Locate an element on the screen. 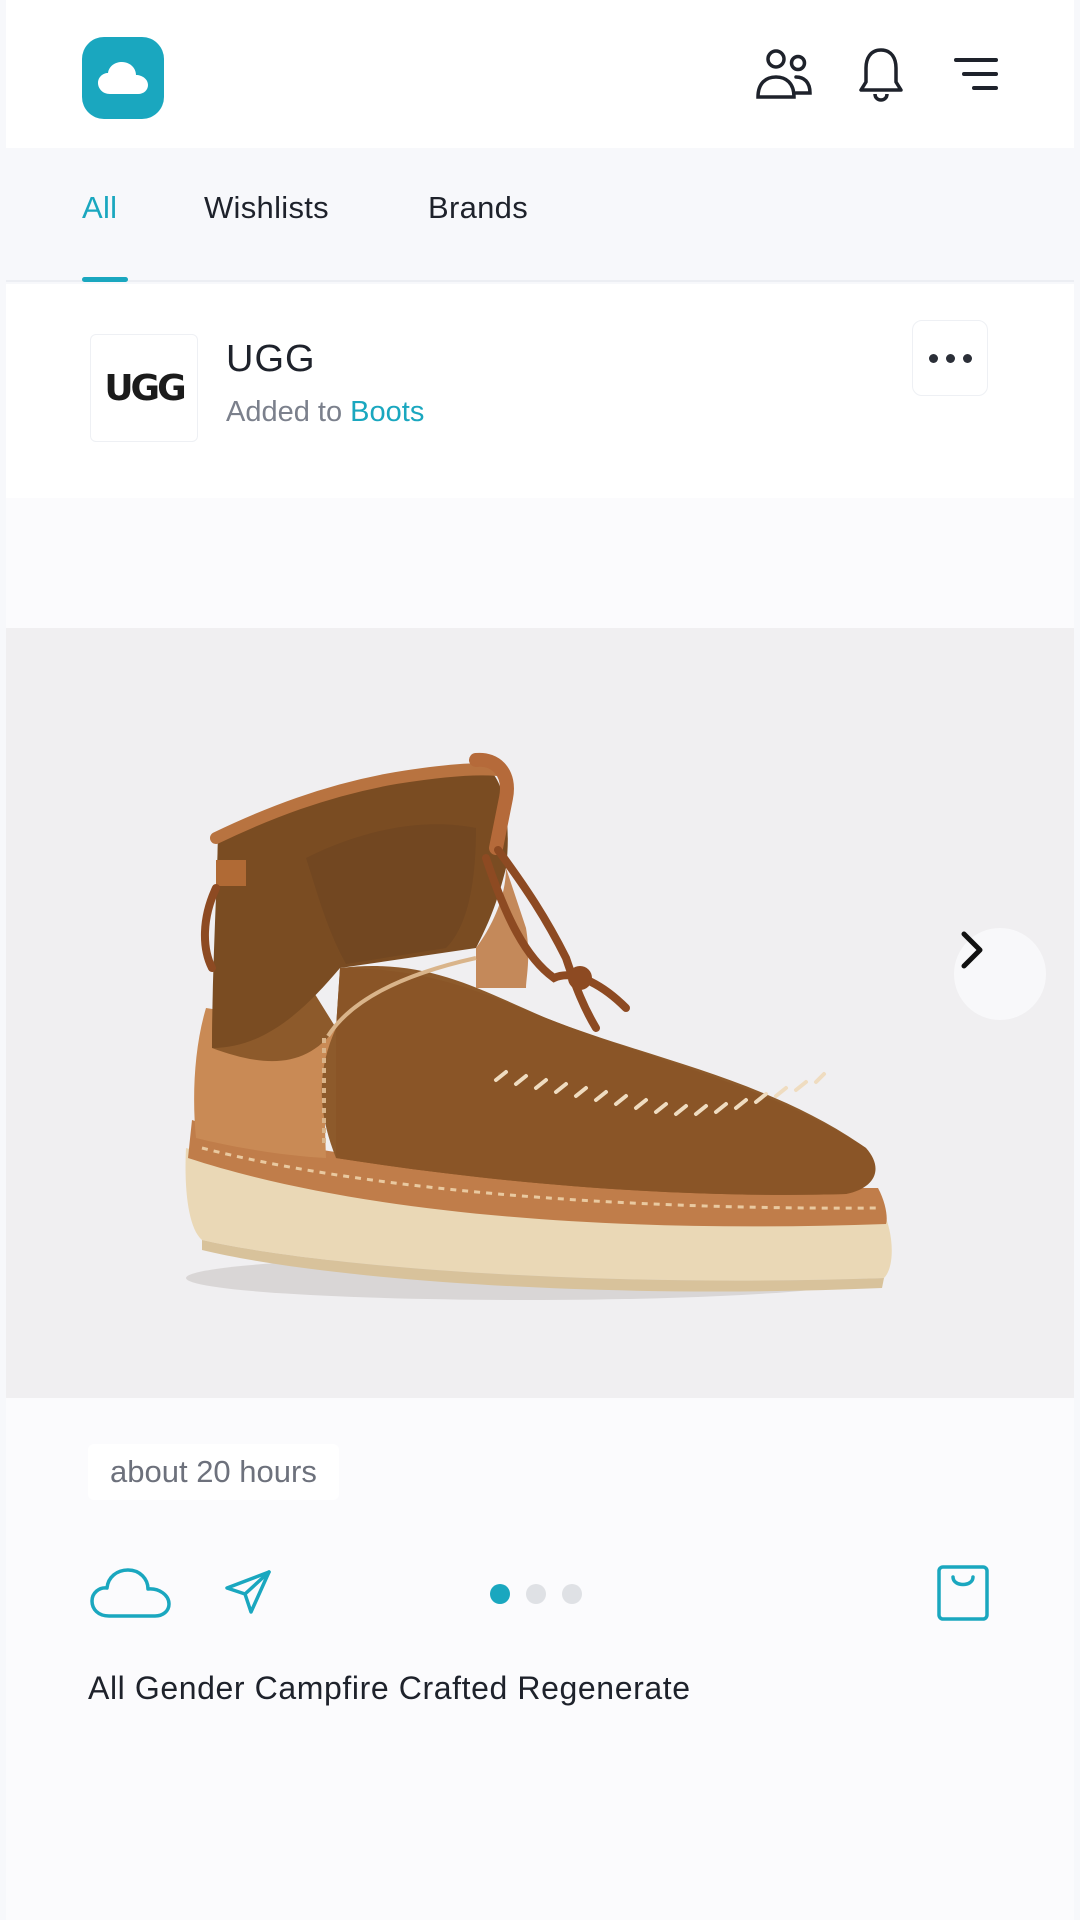 This screenshot has width=1080, height=1920. people-icon is located at coordinates (784, 74).